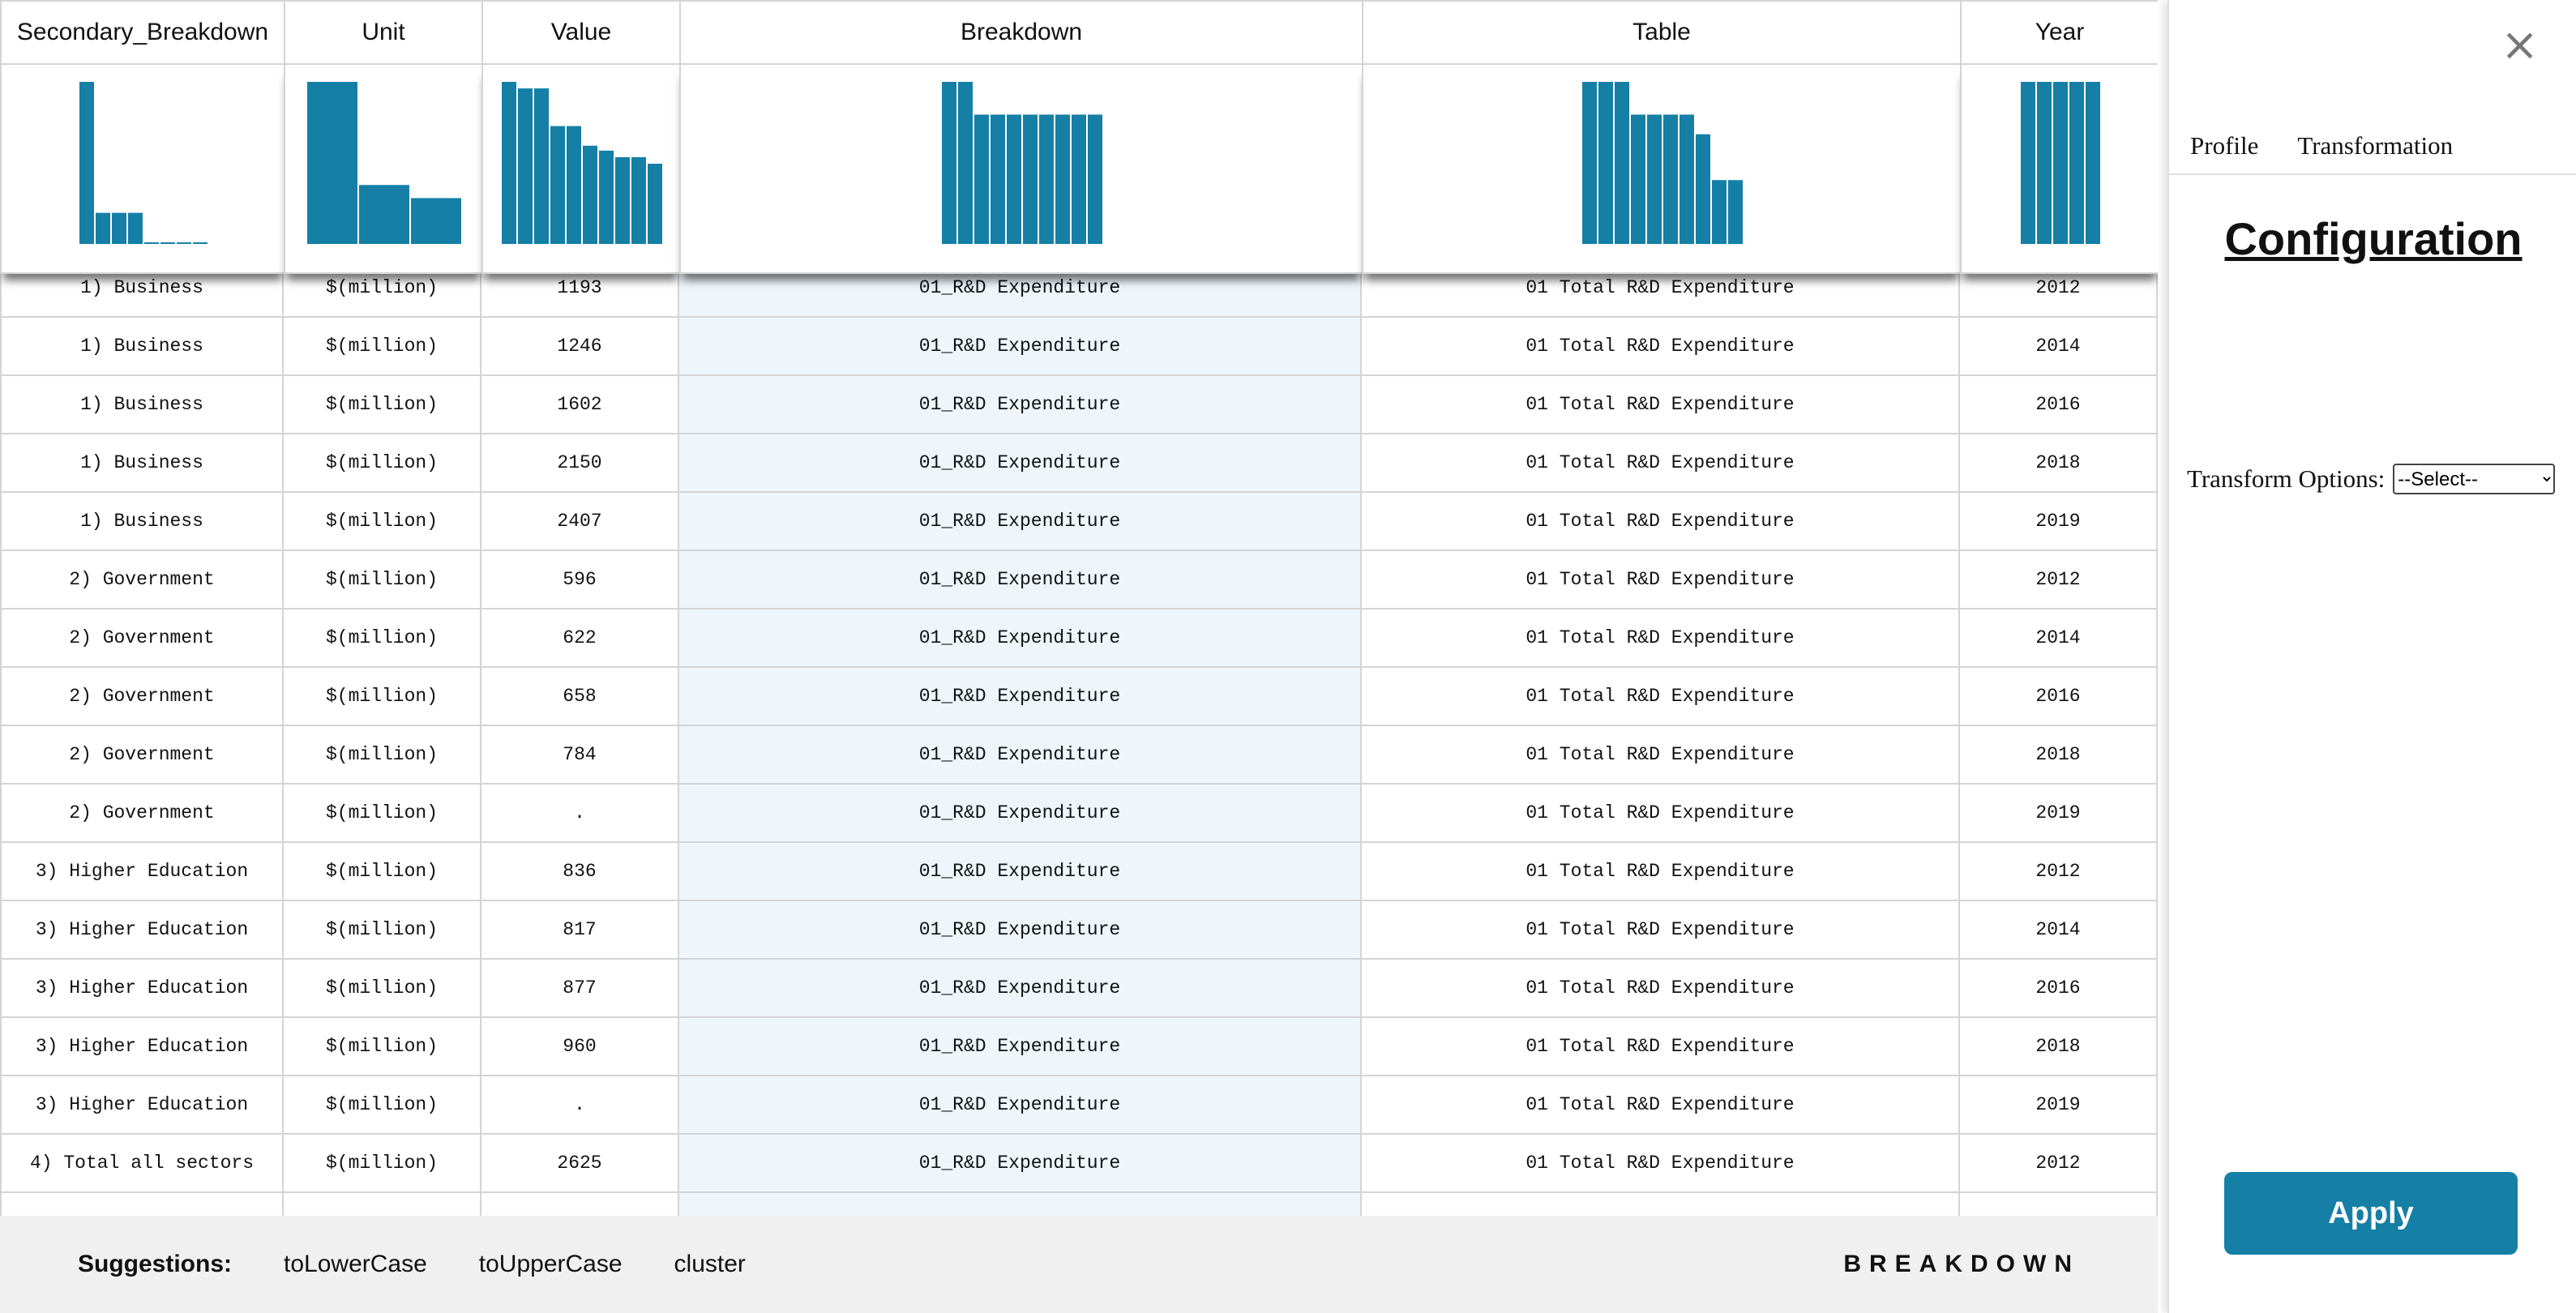  I want to click on table-cell-value: 596, so click(580, 580).